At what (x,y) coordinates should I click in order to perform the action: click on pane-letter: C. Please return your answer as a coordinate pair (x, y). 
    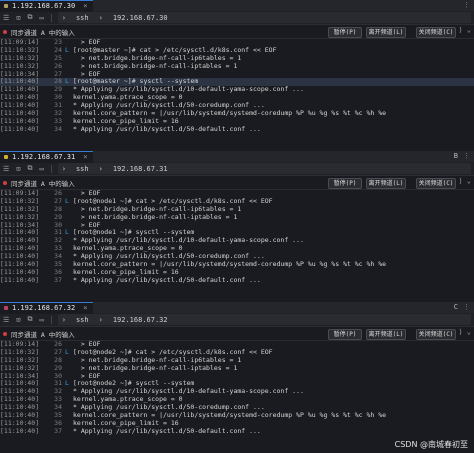
    Looking at the image, I should click on (455, 307).